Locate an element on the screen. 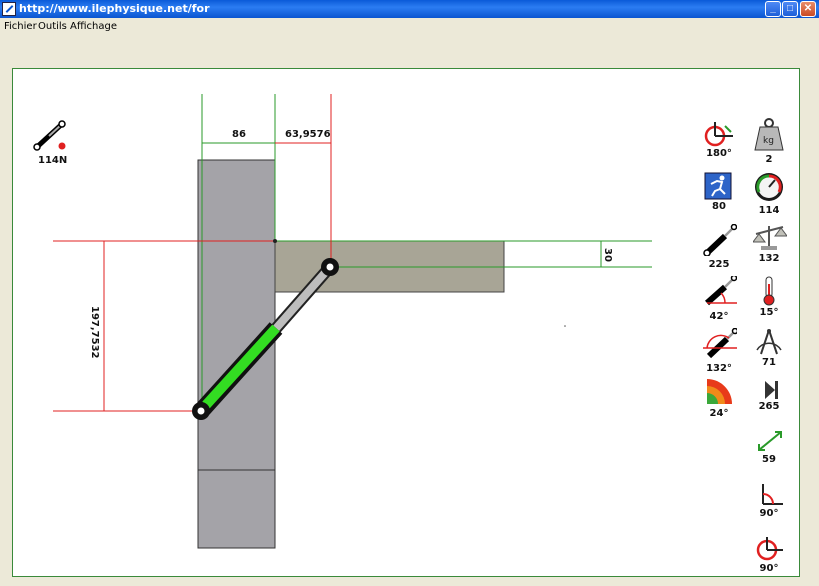  double-arrow-icon is located at coordinates (770, 441).